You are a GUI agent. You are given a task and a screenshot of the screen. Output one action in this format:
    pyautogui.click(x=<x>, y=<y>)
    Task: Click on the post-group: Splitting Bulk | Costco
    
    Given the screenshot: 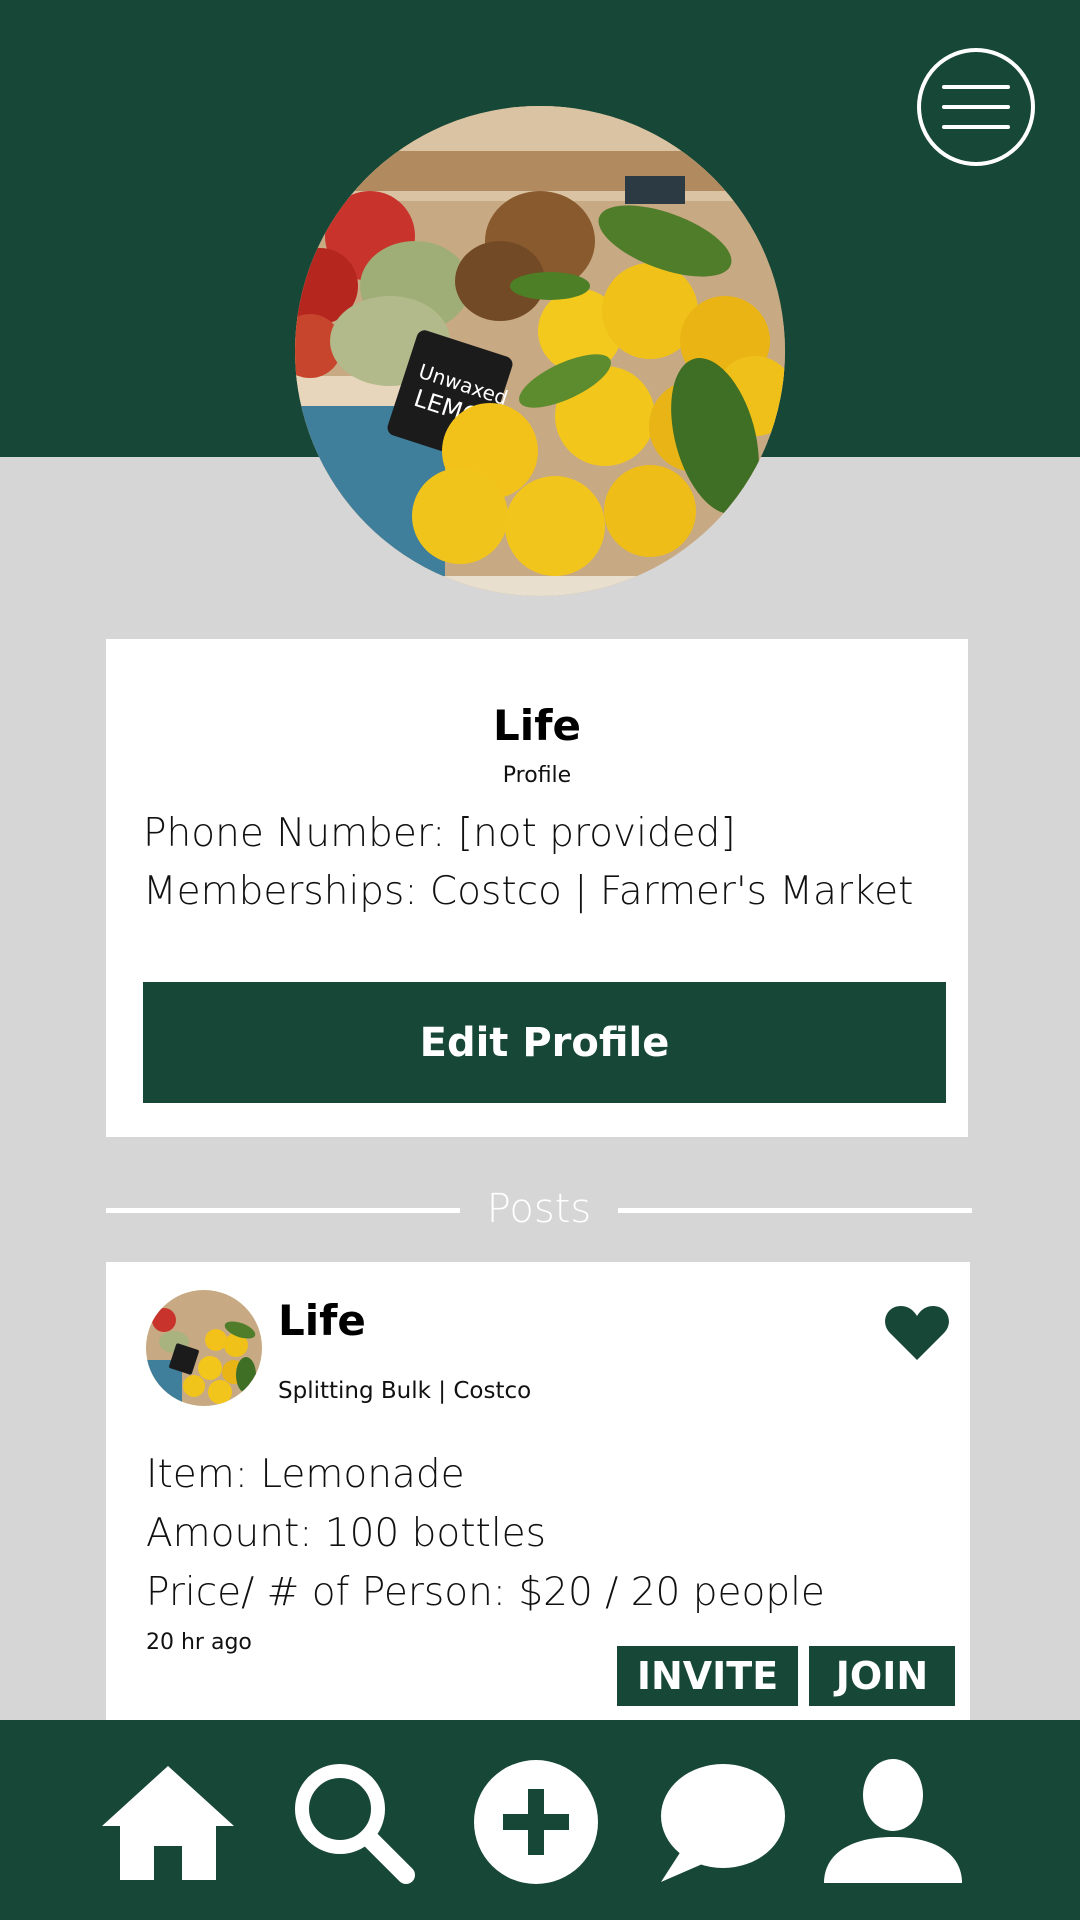 What is the action you would take?
    pyautogui.click(x=405, y=1391)
    